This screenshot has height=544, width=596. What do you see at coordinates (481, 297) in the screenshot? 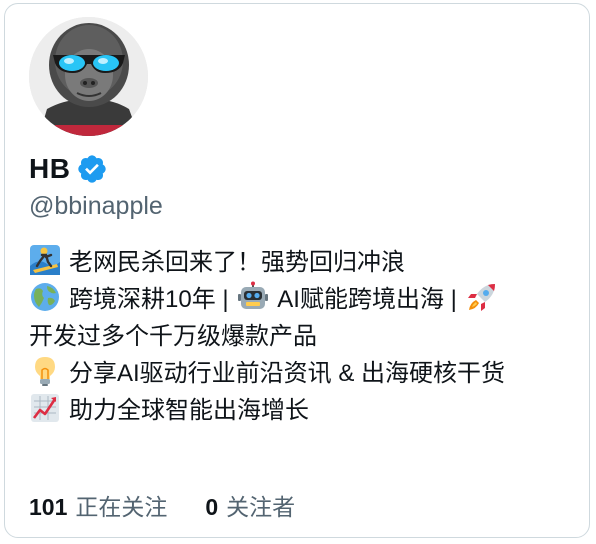
I see `rocket-emoji-icon` at bounding box center [481, 297].